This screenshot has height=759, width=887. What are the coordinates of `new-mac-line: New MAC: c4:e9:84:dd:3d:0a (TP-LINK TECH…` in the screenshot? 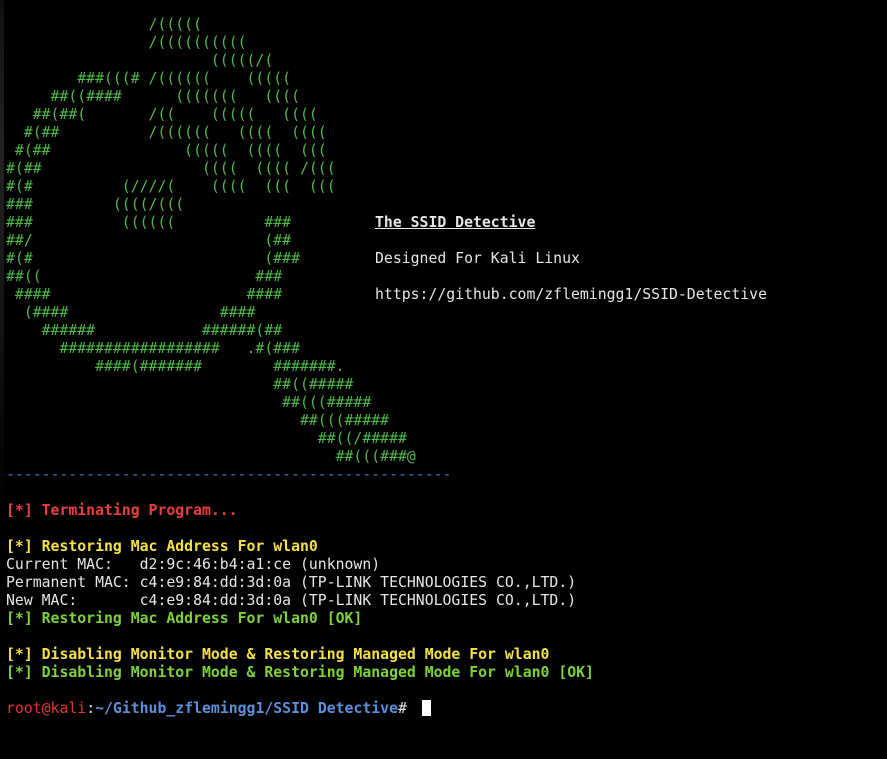 It's located at (291, 600).